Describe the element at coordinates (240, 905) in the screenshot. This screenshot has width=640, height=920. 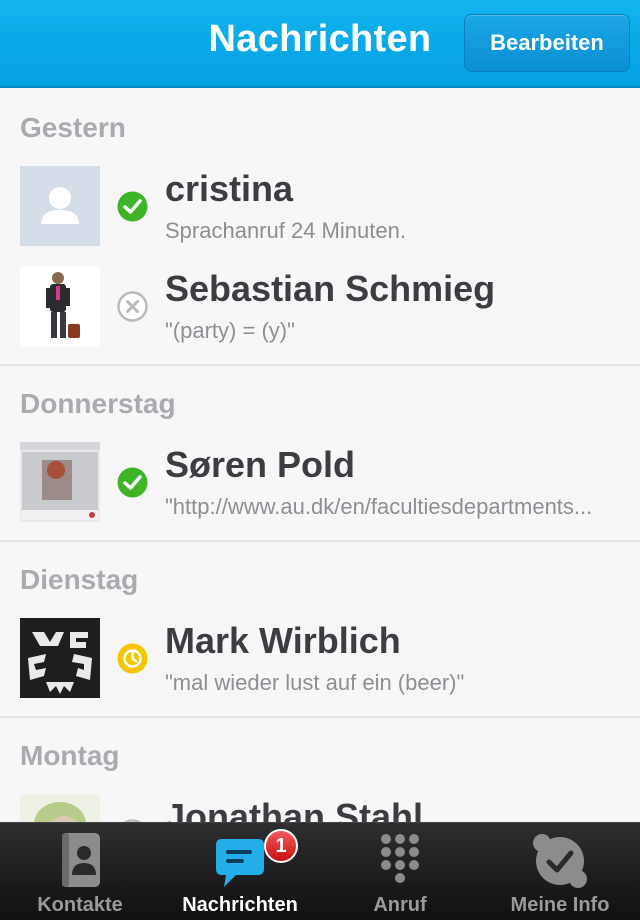
I see `tab-label: Nachrichten` at that location.